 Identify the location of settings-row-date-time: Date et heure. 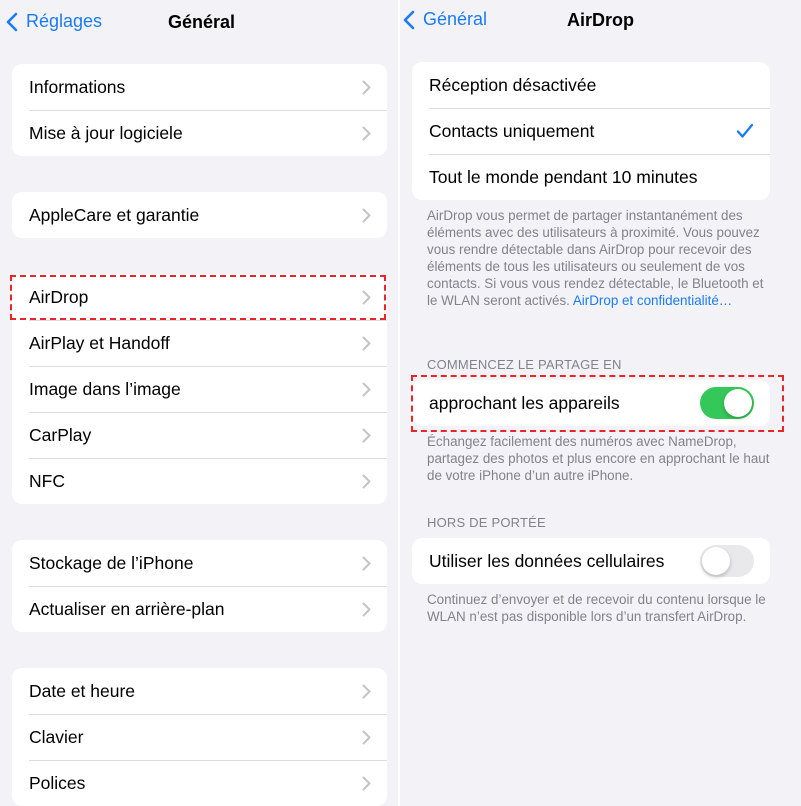
(199, 691).